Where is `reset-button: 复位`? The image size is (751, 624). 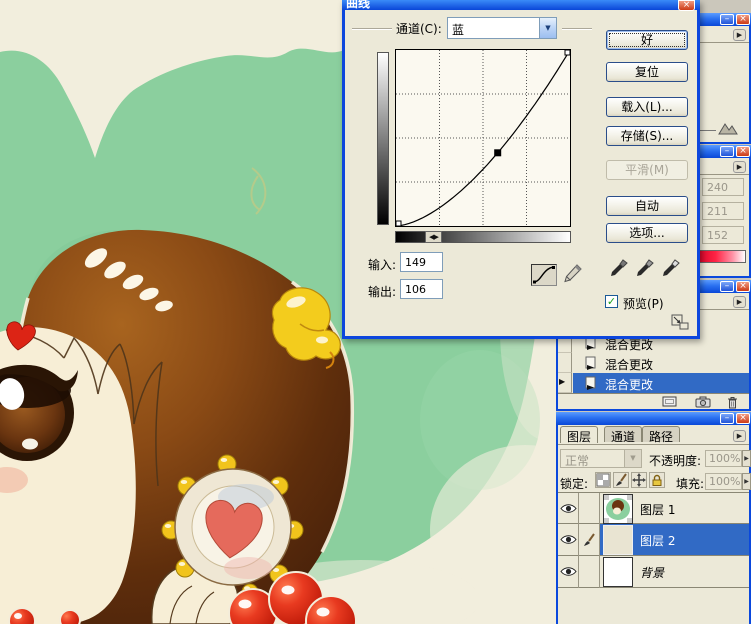 reset-button: 复位 is located at coordinates (647, 72).